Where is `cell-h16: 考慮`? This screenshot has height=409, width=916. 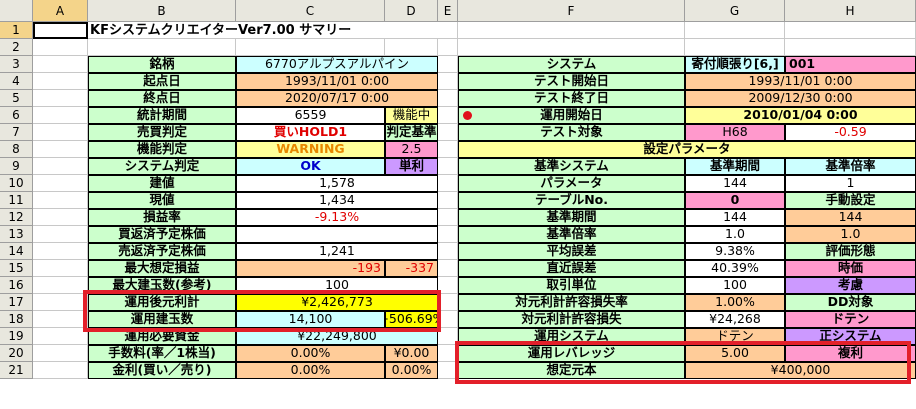
cell-h16: 考慮 is located at coordinates (850, 285).